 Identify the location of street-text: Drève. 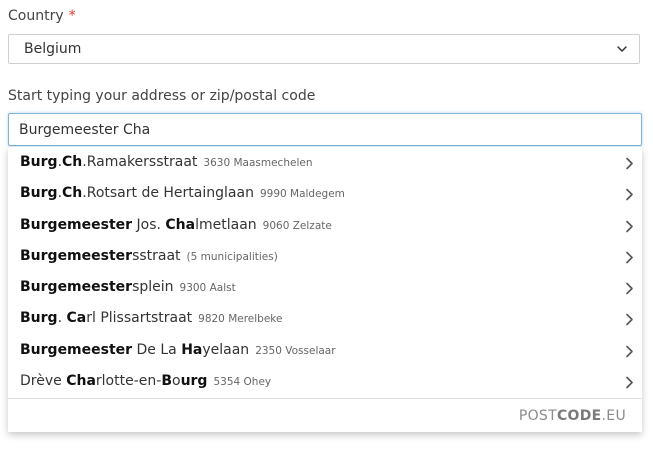
(43, 381).